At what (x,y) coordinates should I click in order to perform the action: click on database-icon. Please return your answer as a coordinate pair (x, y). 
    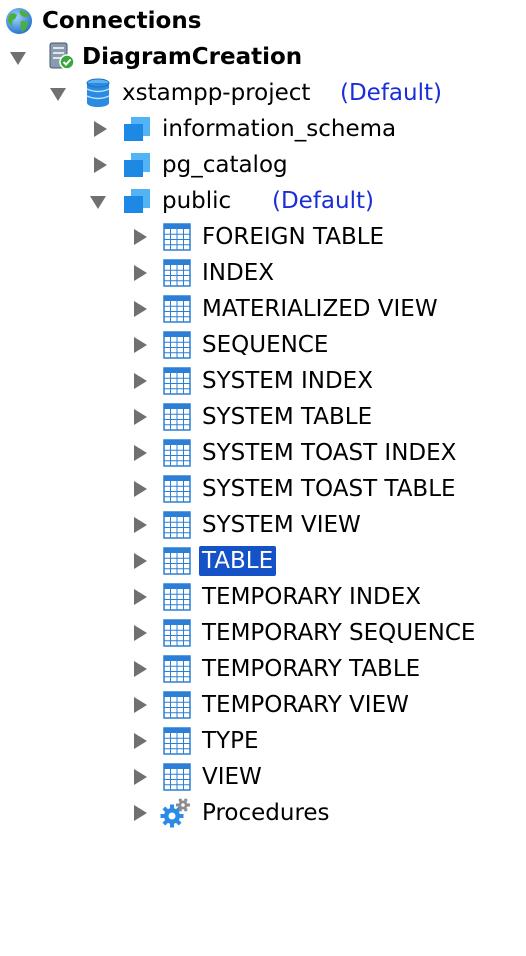
    Looking at the image, I should click on (98, 92).